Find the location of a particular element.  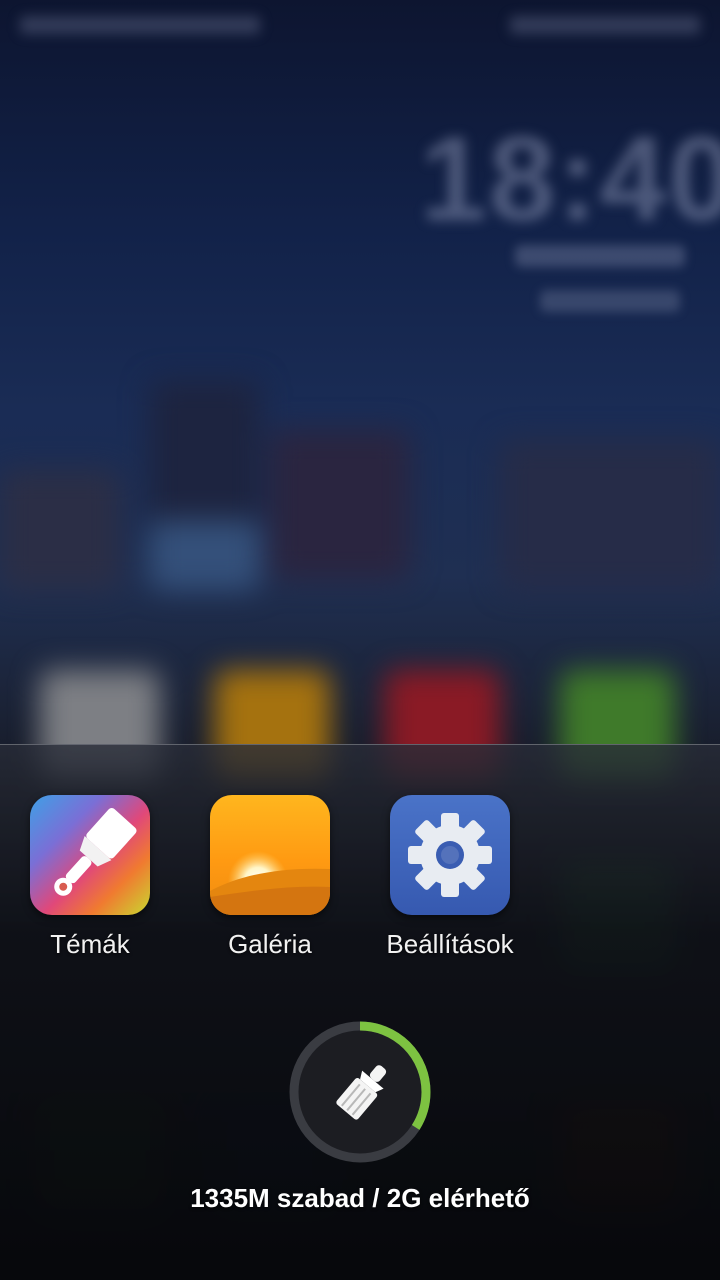

recent-app-gallery: Galéria is located at coordinates (270, 885).